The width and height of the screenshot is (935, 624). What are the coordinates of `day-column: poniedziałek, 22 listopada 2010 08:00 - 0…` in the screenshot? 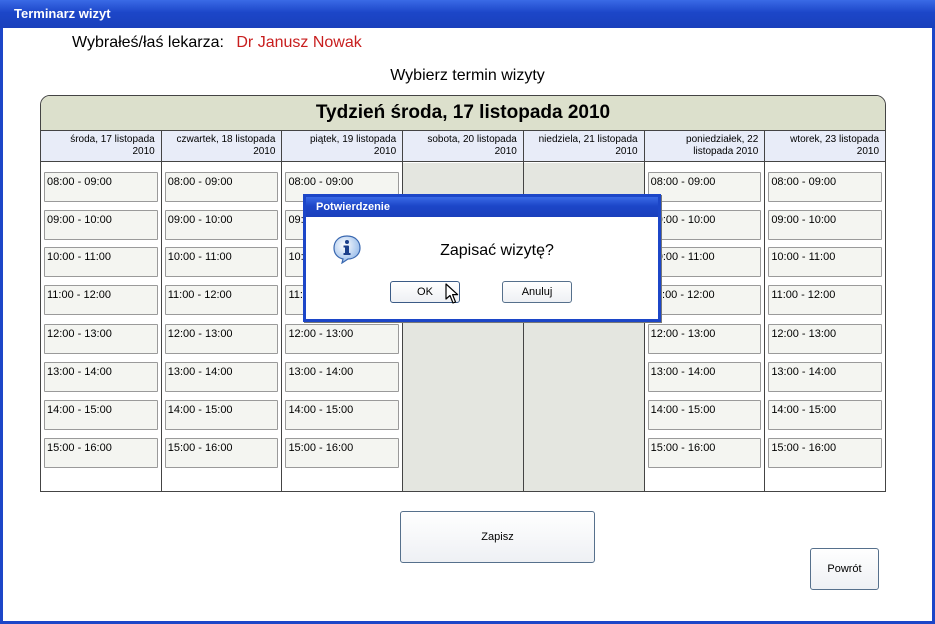 It's located at (705, 311).